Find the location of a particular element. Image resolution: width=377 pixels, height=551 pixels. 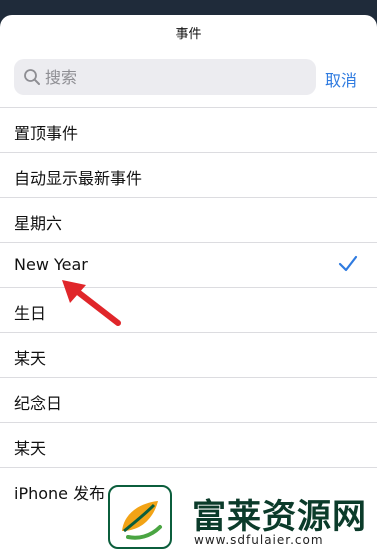

search-icon is located at coordinates (32, 77).